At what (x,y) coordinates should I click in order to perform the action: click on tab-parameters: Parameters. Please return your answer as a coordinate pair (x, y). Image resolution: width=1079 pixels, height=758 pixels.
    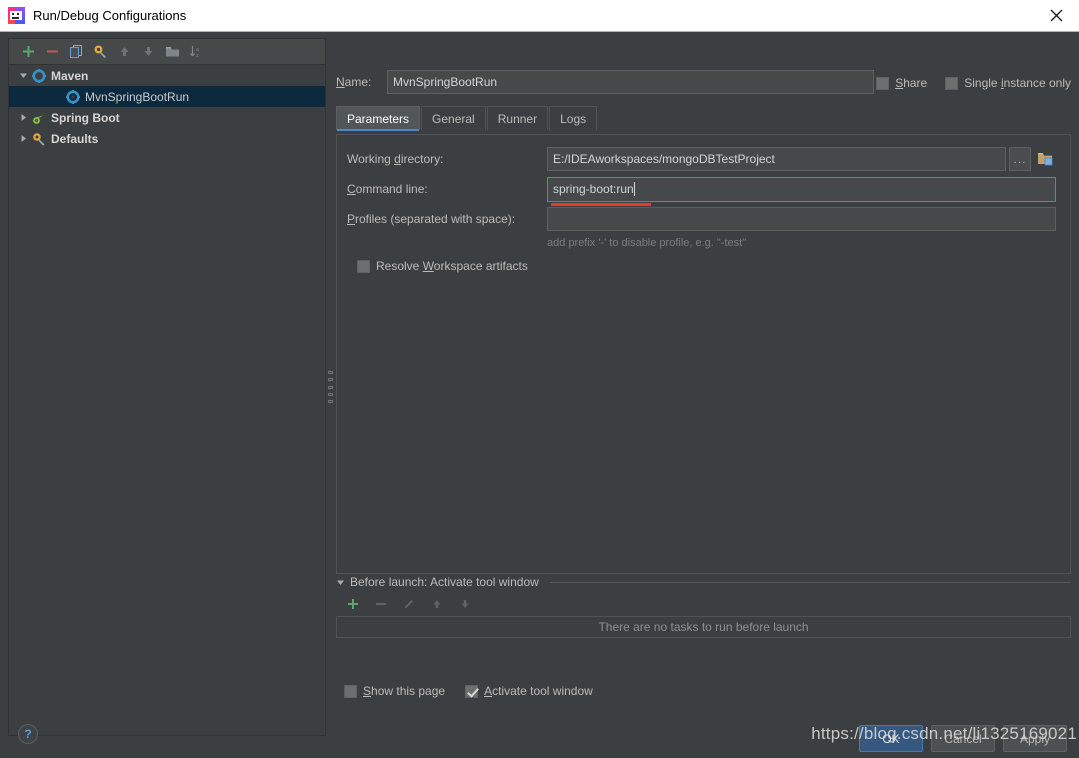
    Looking at the image, I should click on (378, 118).